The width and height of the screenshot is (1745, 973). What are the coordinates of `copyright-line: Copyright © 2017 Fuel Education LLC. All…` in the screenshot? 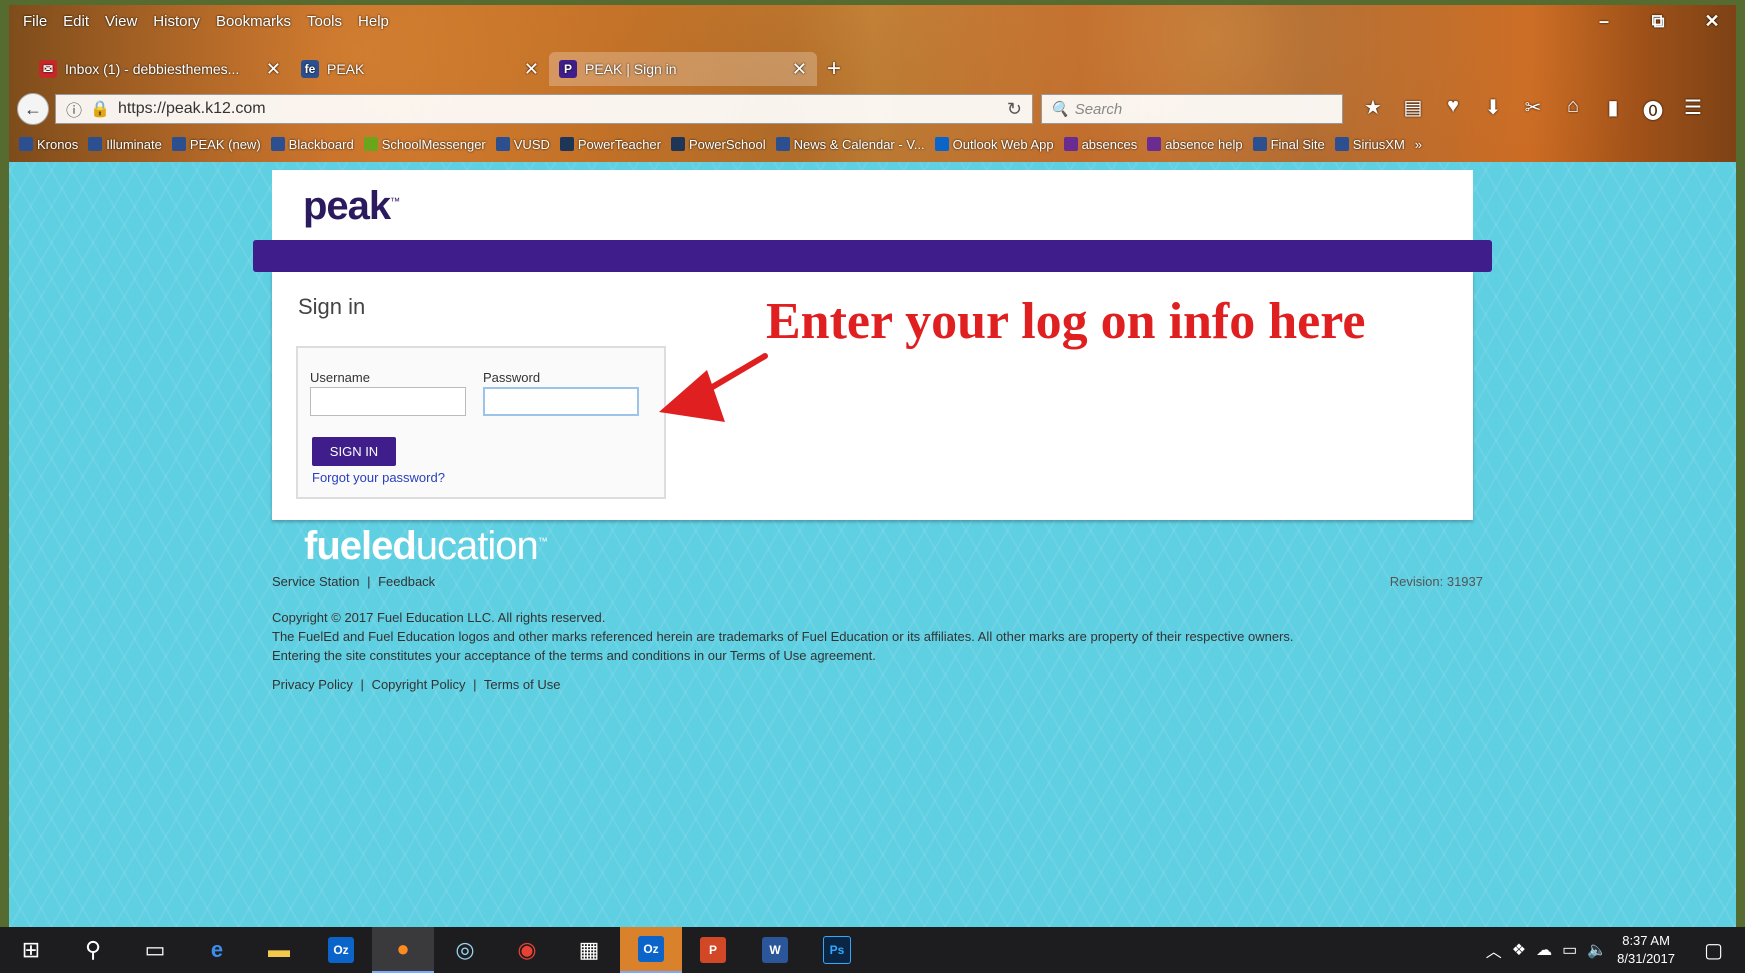 It's located at (439, 617).